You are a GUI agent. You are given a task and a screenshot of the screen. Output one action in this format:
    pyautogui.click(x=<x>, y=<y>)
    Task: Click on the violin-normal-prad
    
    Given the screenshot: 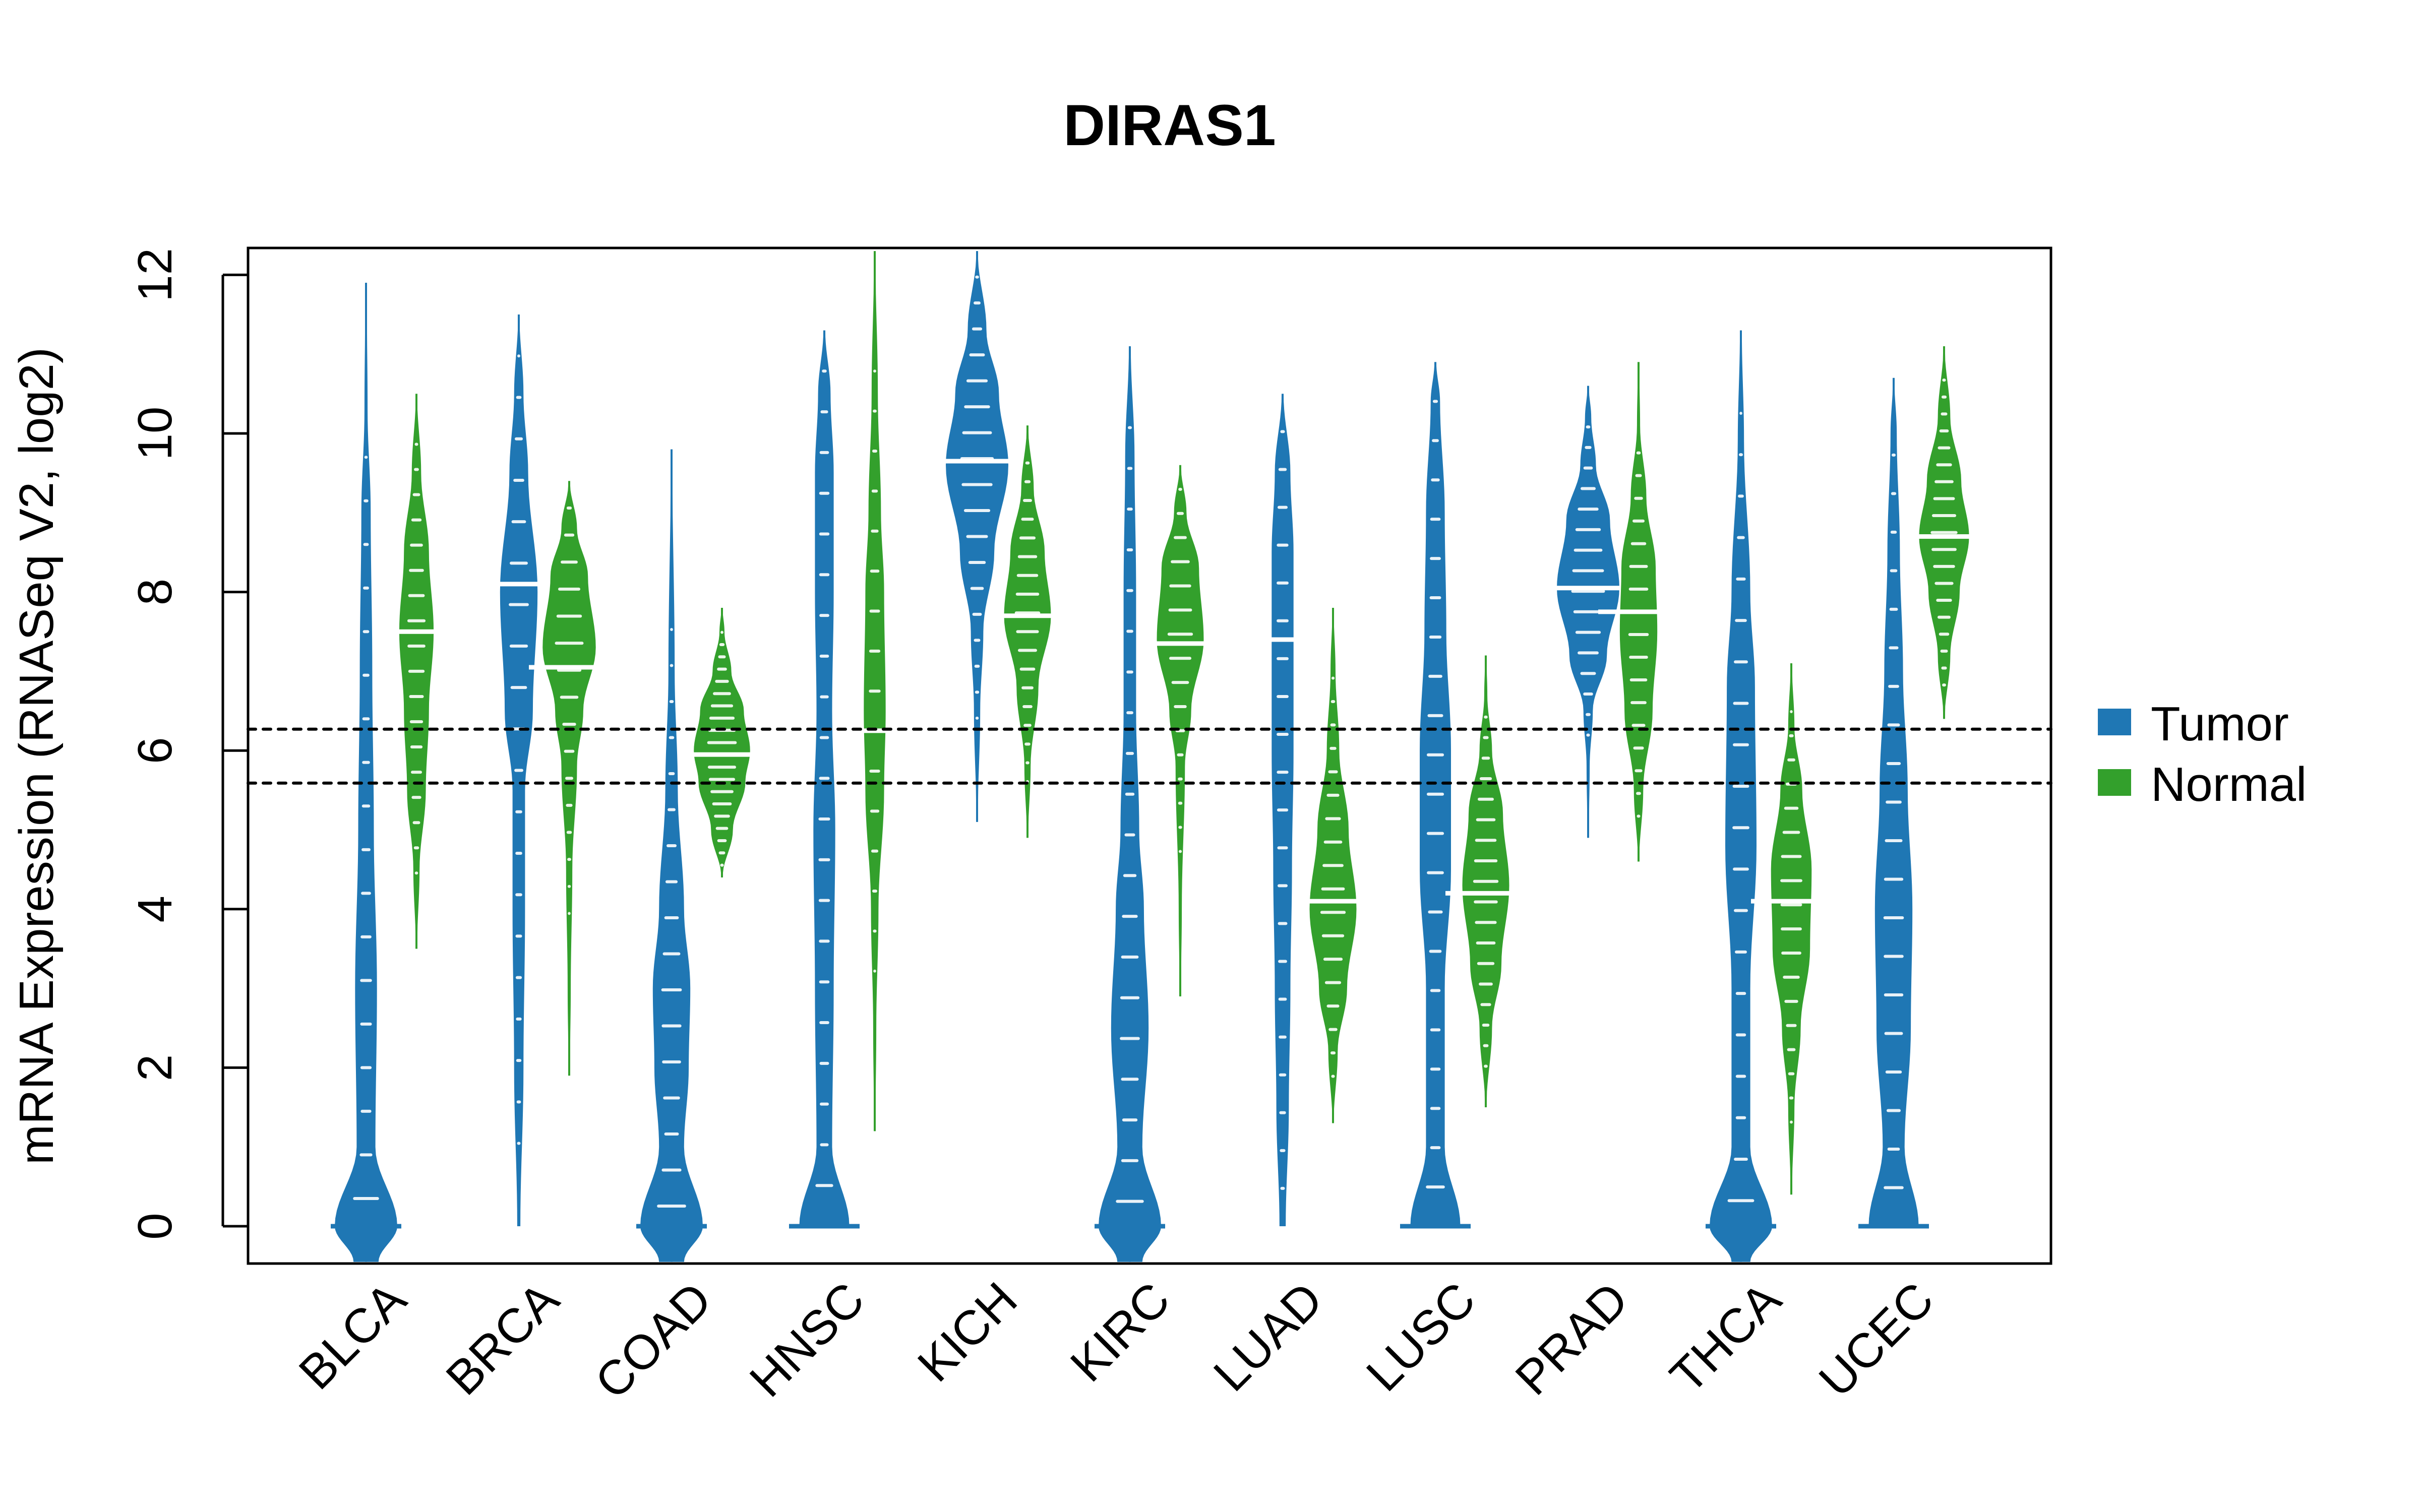 What is the action you would take?
    pyautogui.click(x=1638, y=612)
    